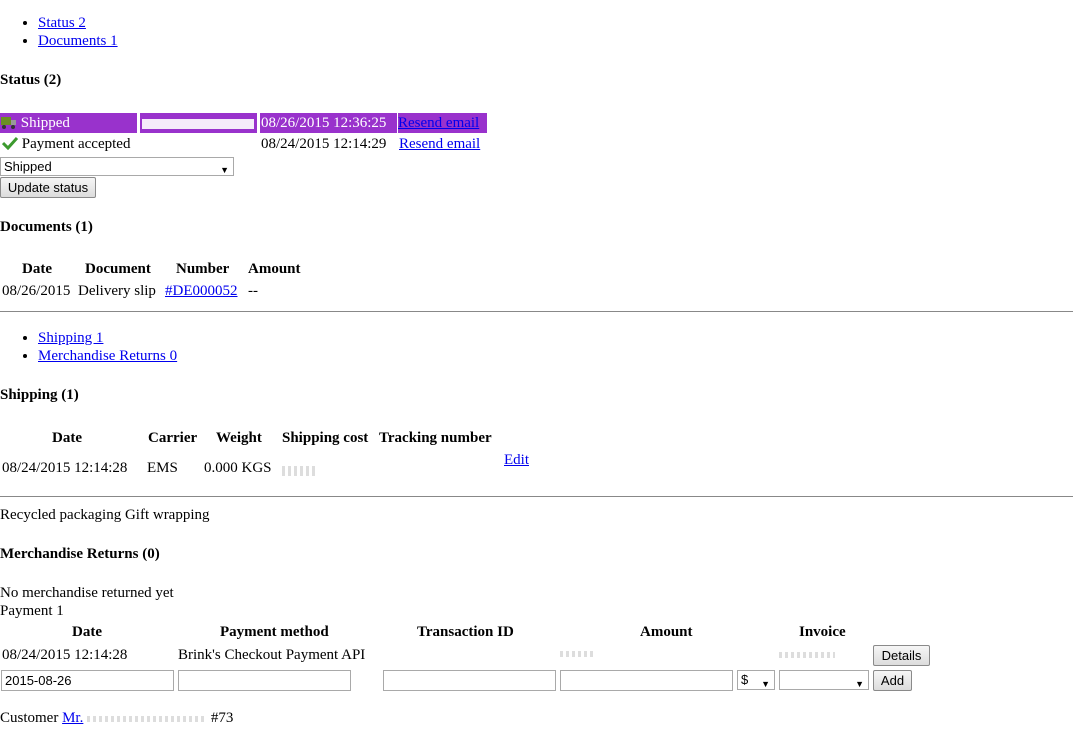 This screenshot has height=743, width=1073. I want to click on update-status-button: Update status, so click(48, 187).